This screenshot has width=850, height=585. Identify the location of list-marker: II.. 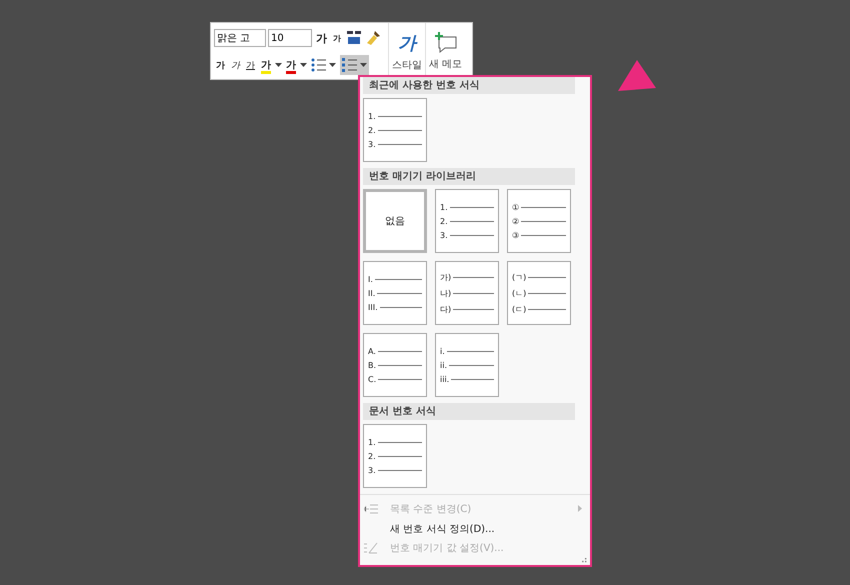
(372, 293).